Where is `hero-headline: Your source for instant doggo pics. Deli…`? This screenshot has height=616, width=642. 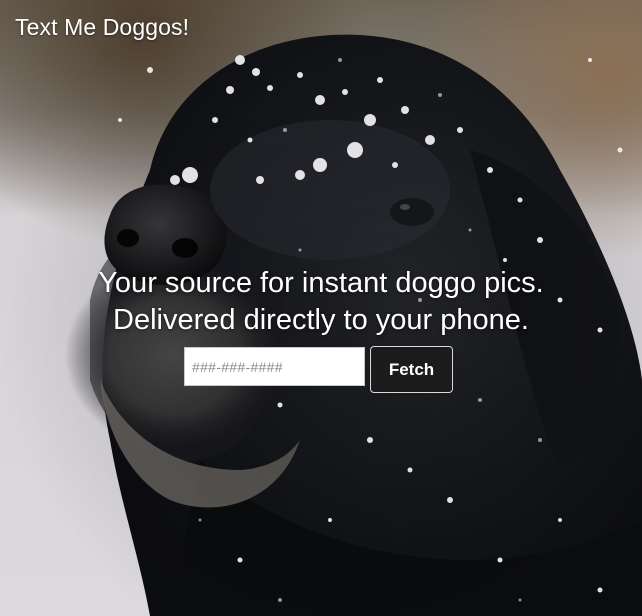
hero-headline: Your source for instant doggo pics. Deli… is located at coordinates (321, 302).